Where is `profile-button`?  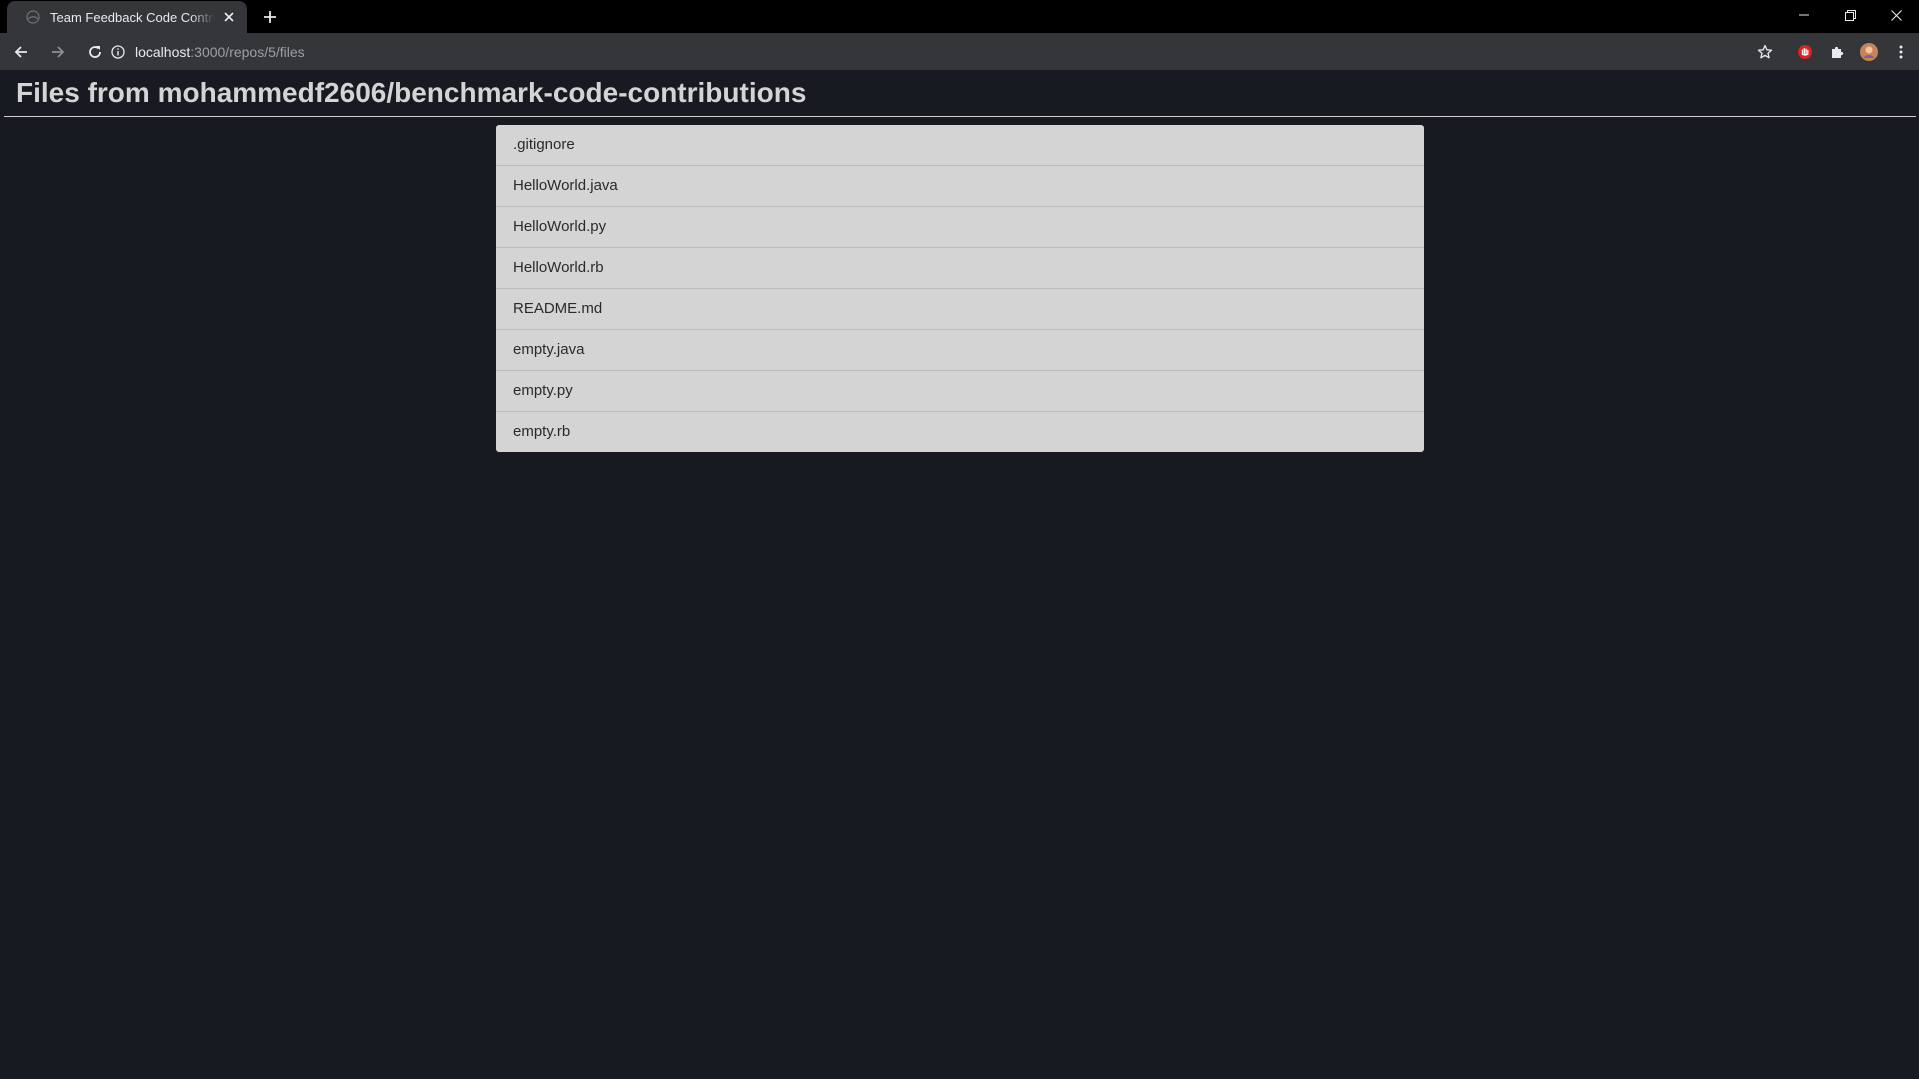 profile-button is located at coordinates (1869, 52).